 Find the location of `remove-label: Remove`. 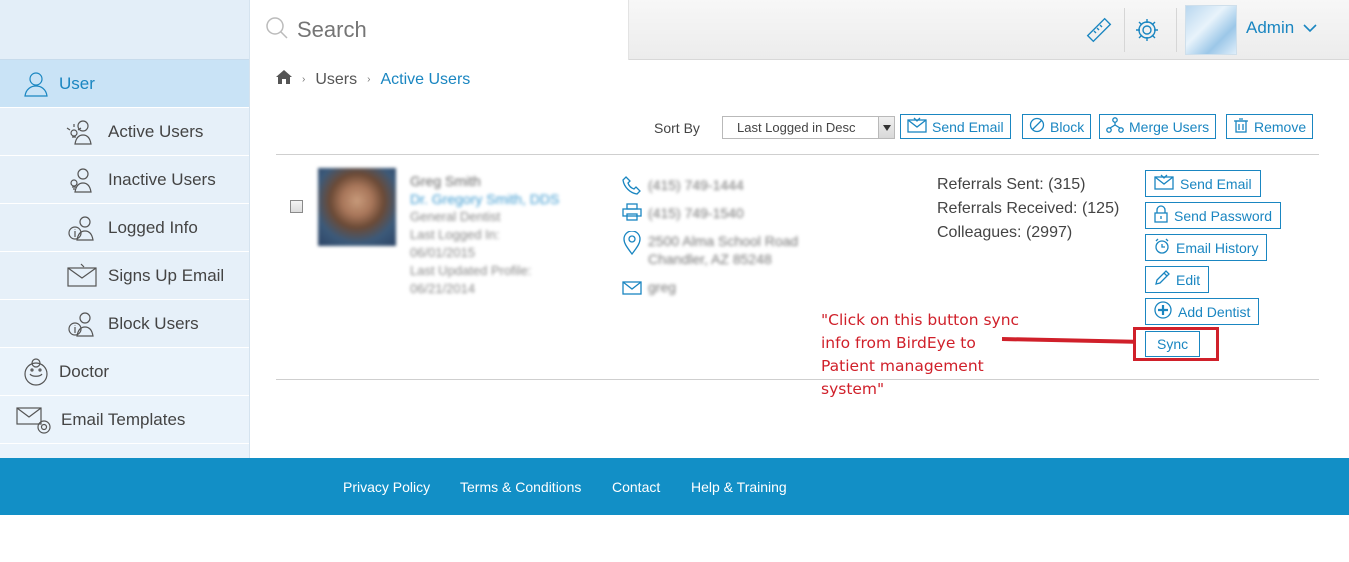

remove-label: Remove is located at coordinates (1280, 126).